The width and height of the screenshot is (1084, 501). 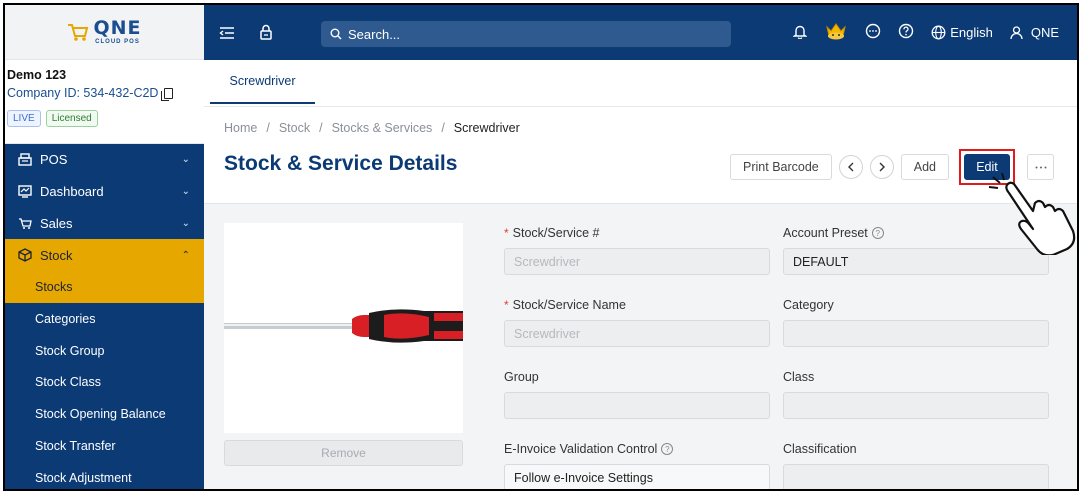 I want to click on search-bar, so click(x=526, y=34).